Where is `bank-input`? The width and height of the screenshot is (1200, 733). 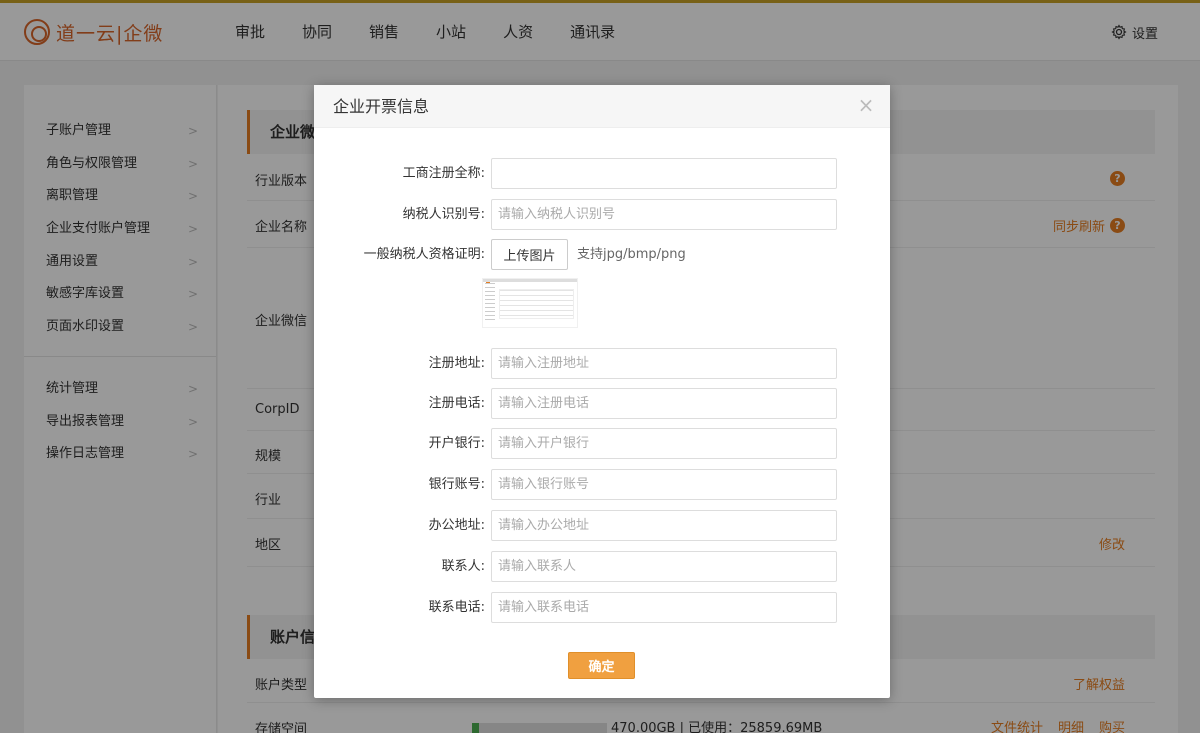
bank-input is located at coordinates (664, 443).